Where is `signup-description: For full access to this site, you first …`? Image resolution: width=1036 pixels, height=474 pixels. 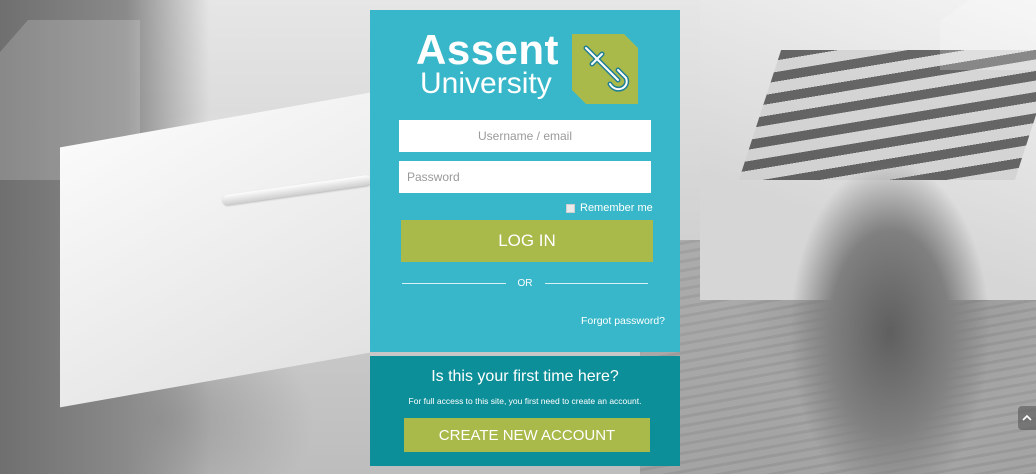 signup-description: For full access to this site, you first … is located at coordinates (525, 401).